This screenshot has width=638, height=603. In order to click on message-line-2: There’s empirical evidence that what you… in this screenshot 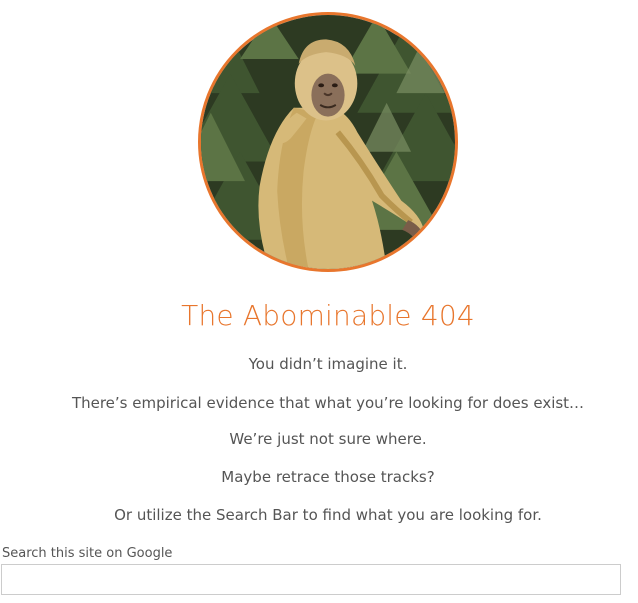, I will do `click(328, 403)`.